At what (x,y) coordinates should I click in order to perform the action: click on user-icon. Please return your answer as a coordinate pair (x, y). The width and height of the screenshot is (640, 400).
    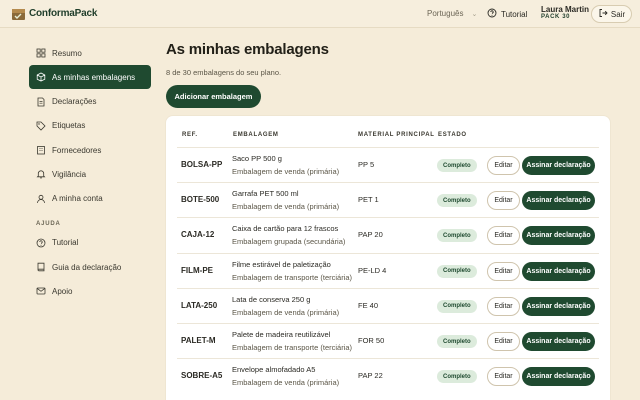
    Looking at the image, I should click on (41, 198).